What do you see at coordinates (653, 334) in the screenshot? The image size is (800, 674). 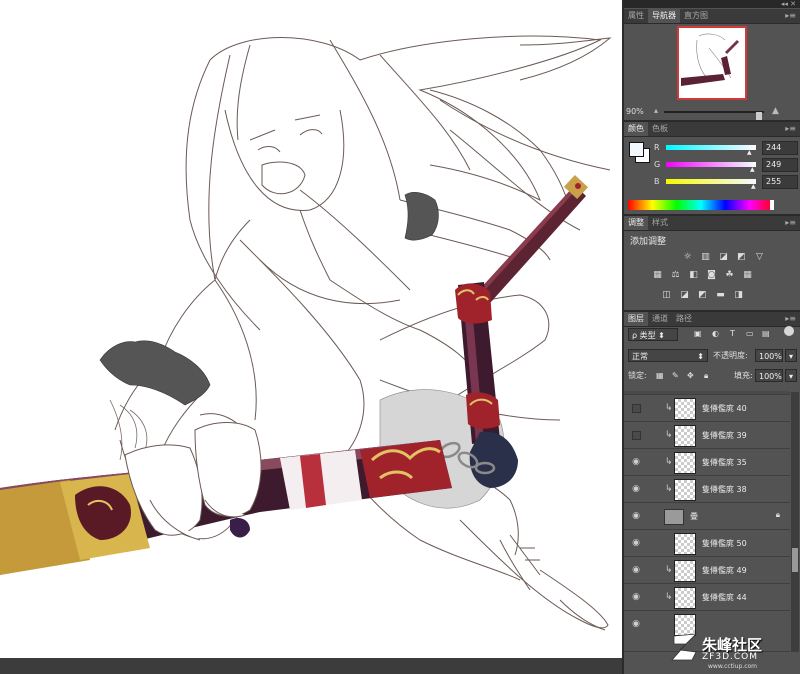 I see `layer-filter-select: ρ 类型 ⬍` at bounding box center [653, 334].